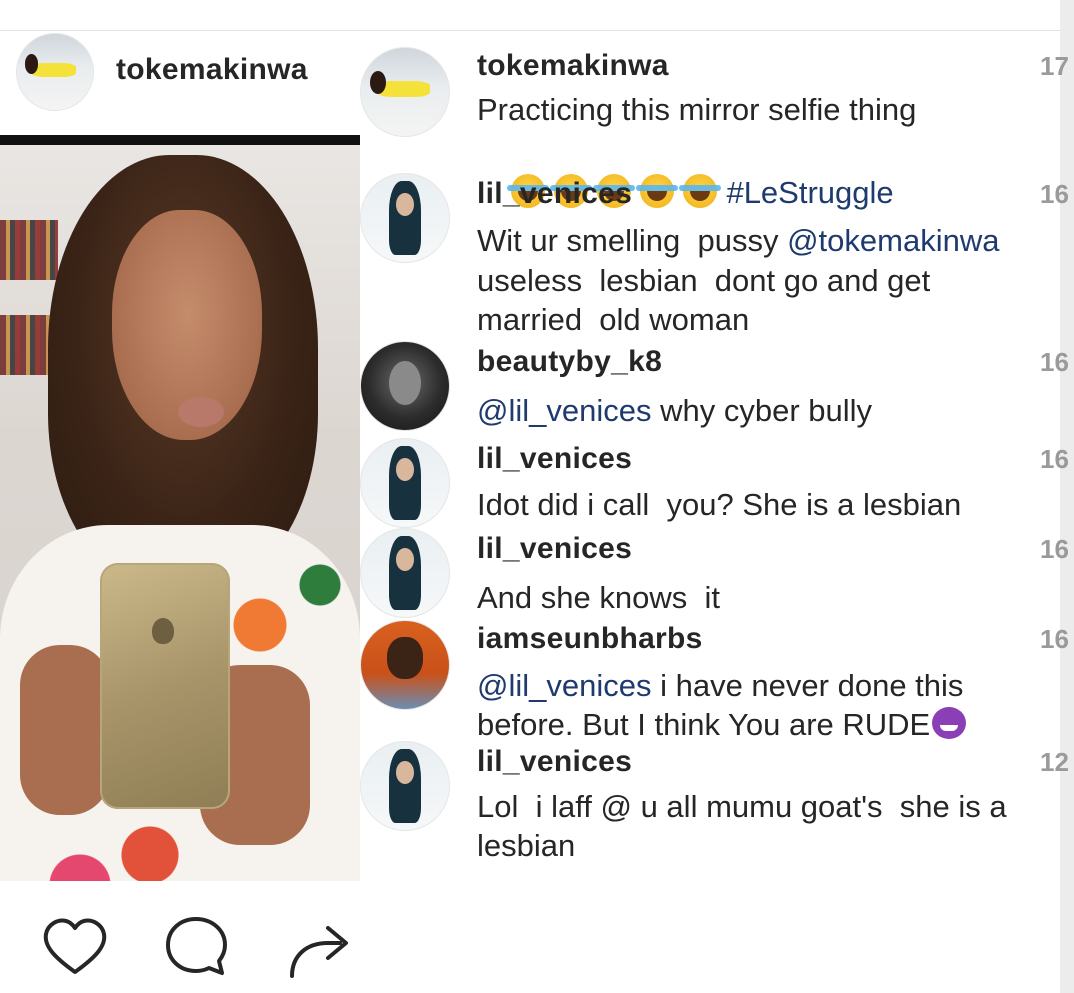 The width and height of the screenshot is (1074, 993). I want to click on phone, so click(165, 686).